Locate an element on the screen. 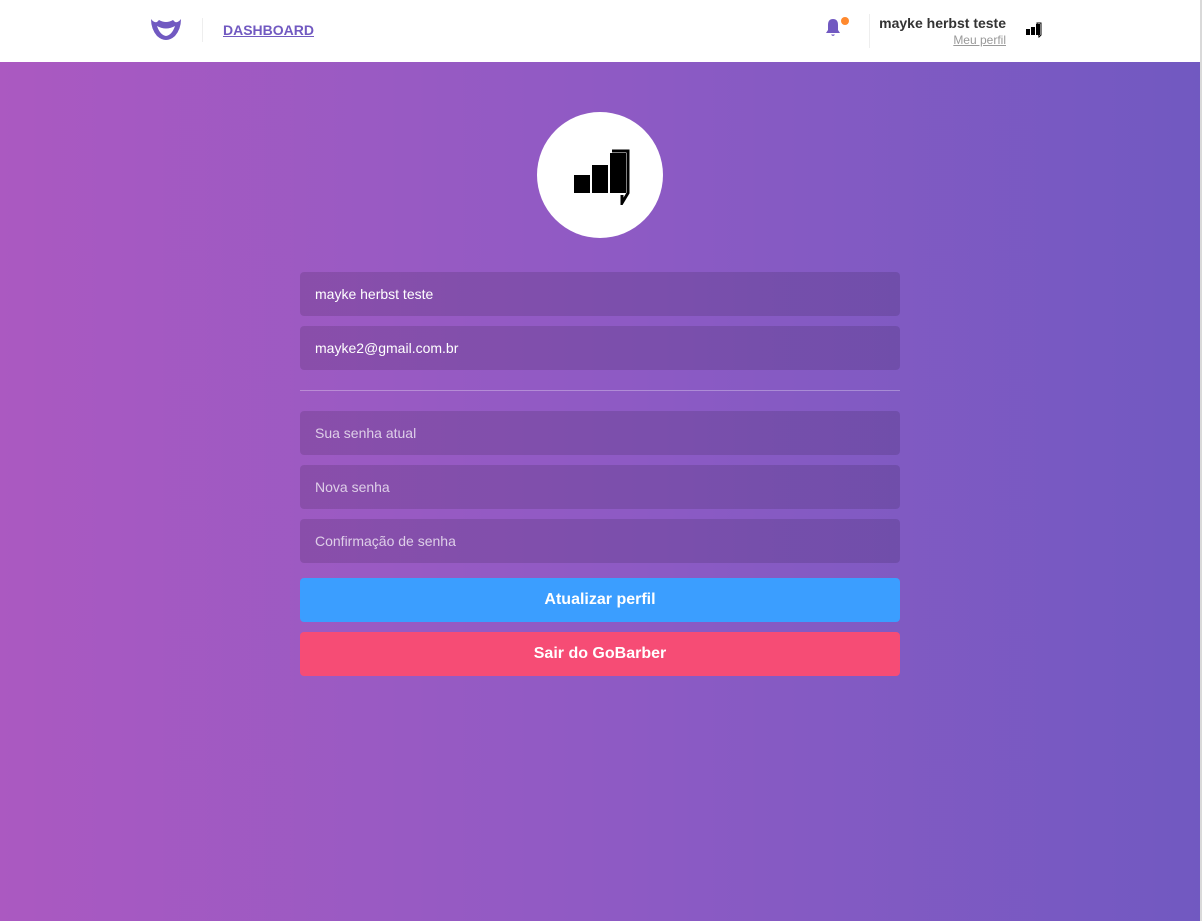  current-password-input: Sua senha atual is located at coordinates (600, 433).